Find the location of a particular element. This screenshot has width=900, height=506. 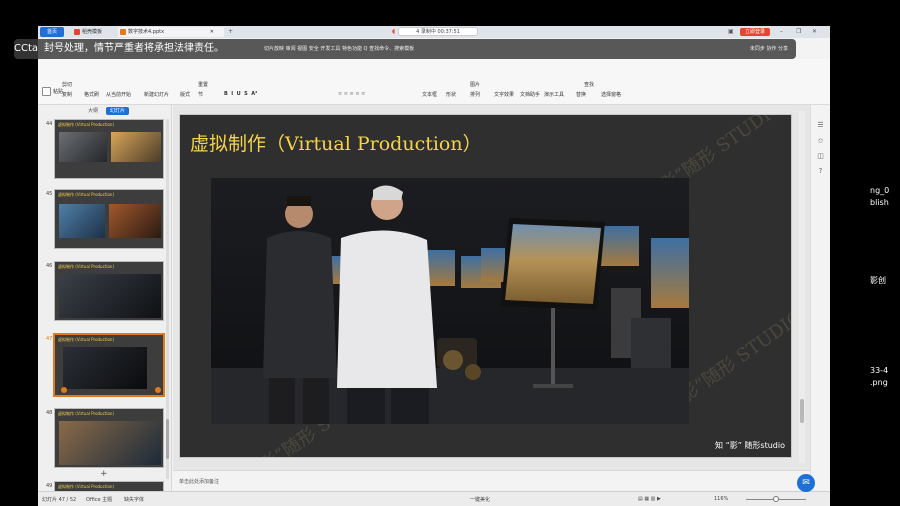

layout-icon: ▣ is located at coordinates (731, 31).